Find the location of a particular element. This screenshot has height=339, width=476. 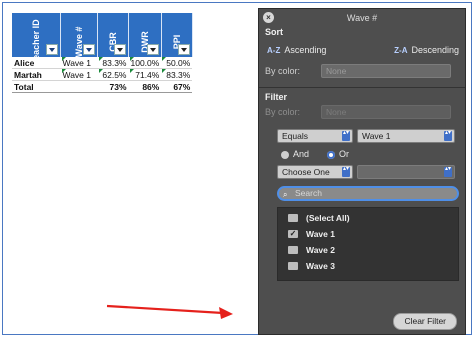

header-teacher-id: Teacher ID is located at coordinates (36, 39).